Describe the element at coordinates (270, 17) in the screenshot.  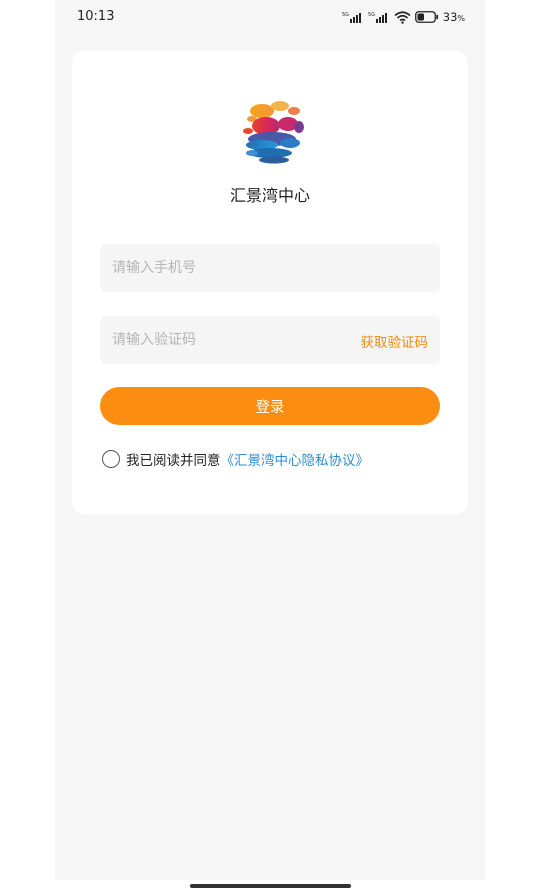
I see `status-bar: 10:13 5G 5G 33%` at that location.